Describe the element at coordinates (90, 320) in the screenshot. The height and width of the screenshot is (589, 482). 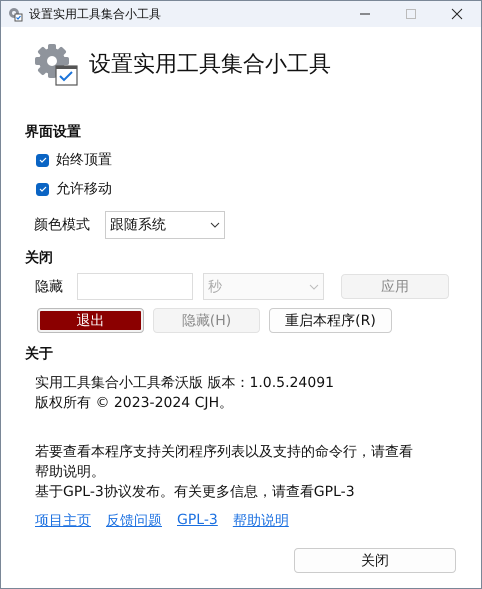
I see `action-button: 退出` at that location.